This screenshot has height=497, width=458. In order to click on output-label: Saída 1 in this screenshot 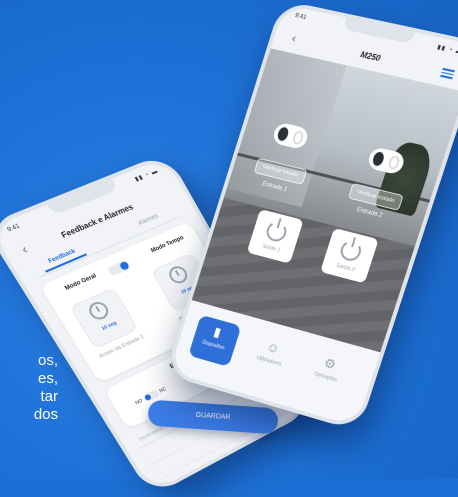, I will do `click(271, 248)`.